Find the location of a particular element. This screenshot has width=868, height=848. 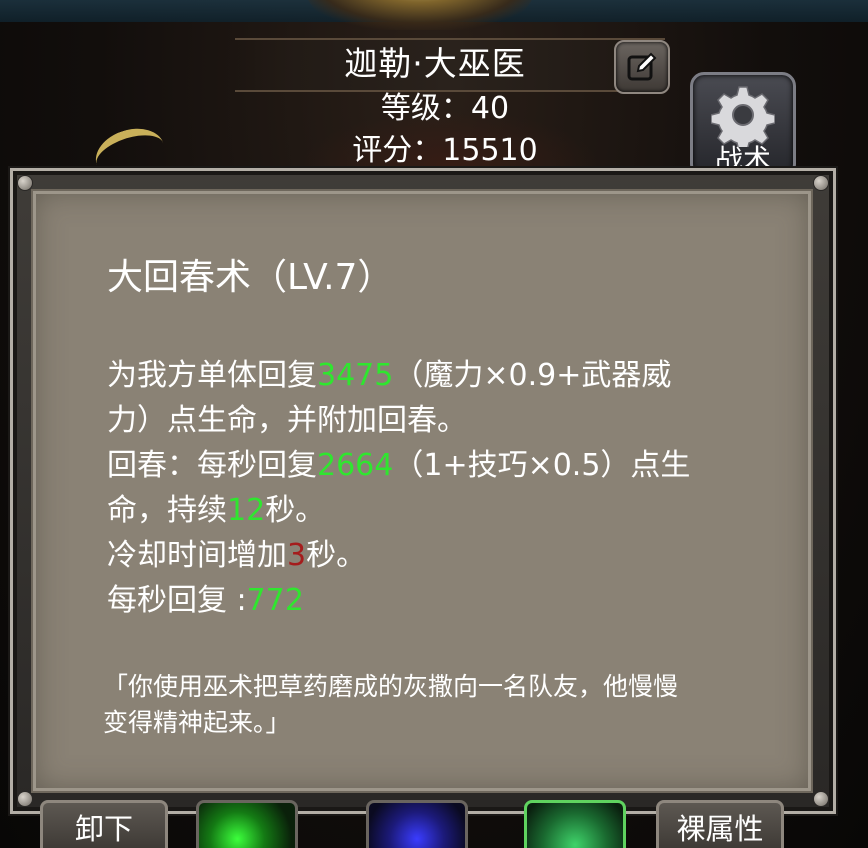

cooldown-value: 3 is located at coordinates (297, 555).